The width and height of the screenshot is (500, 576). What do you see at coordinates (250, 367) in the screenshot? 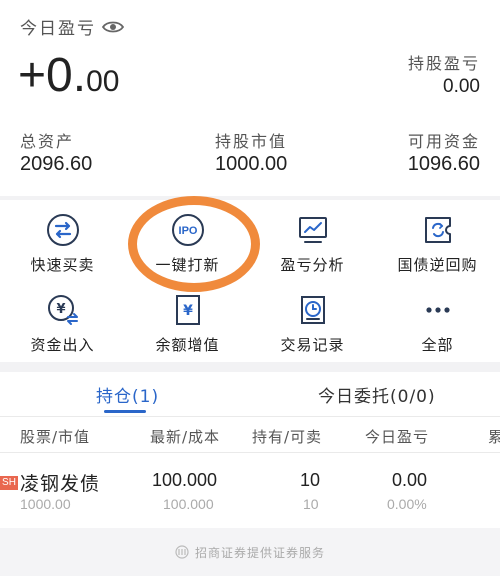
I see `section-divider` at bounding box center [250, 367].